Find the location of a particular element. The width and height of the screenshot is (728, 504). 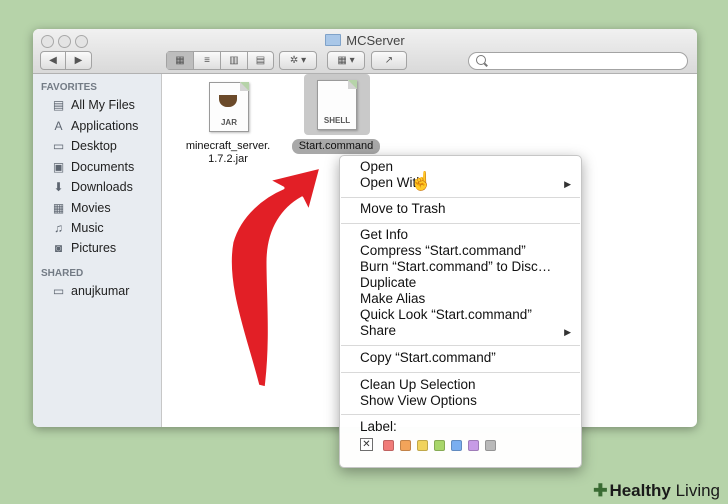

title-bar: MCServer ◀ ▶ ▦ ≡ ▥ ▤ ✲ ▾ ▦ ▾ ↗ is located at coordinates (365, 51).